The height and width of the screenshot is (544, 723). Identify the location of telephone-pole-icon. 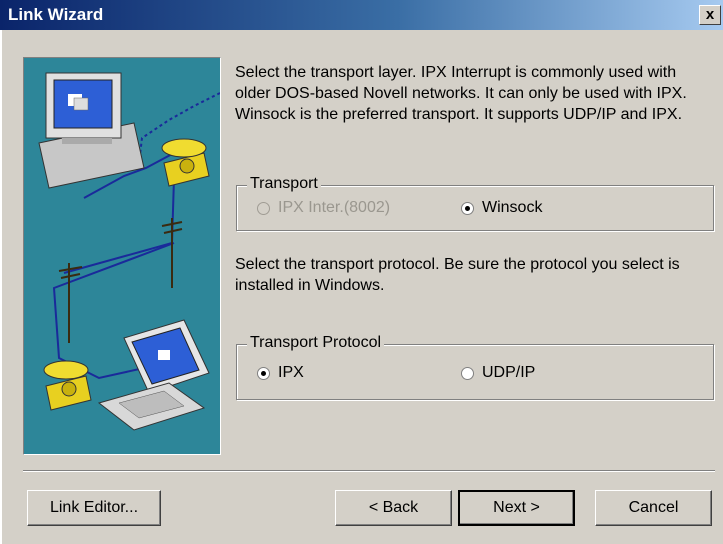
(172, 253).